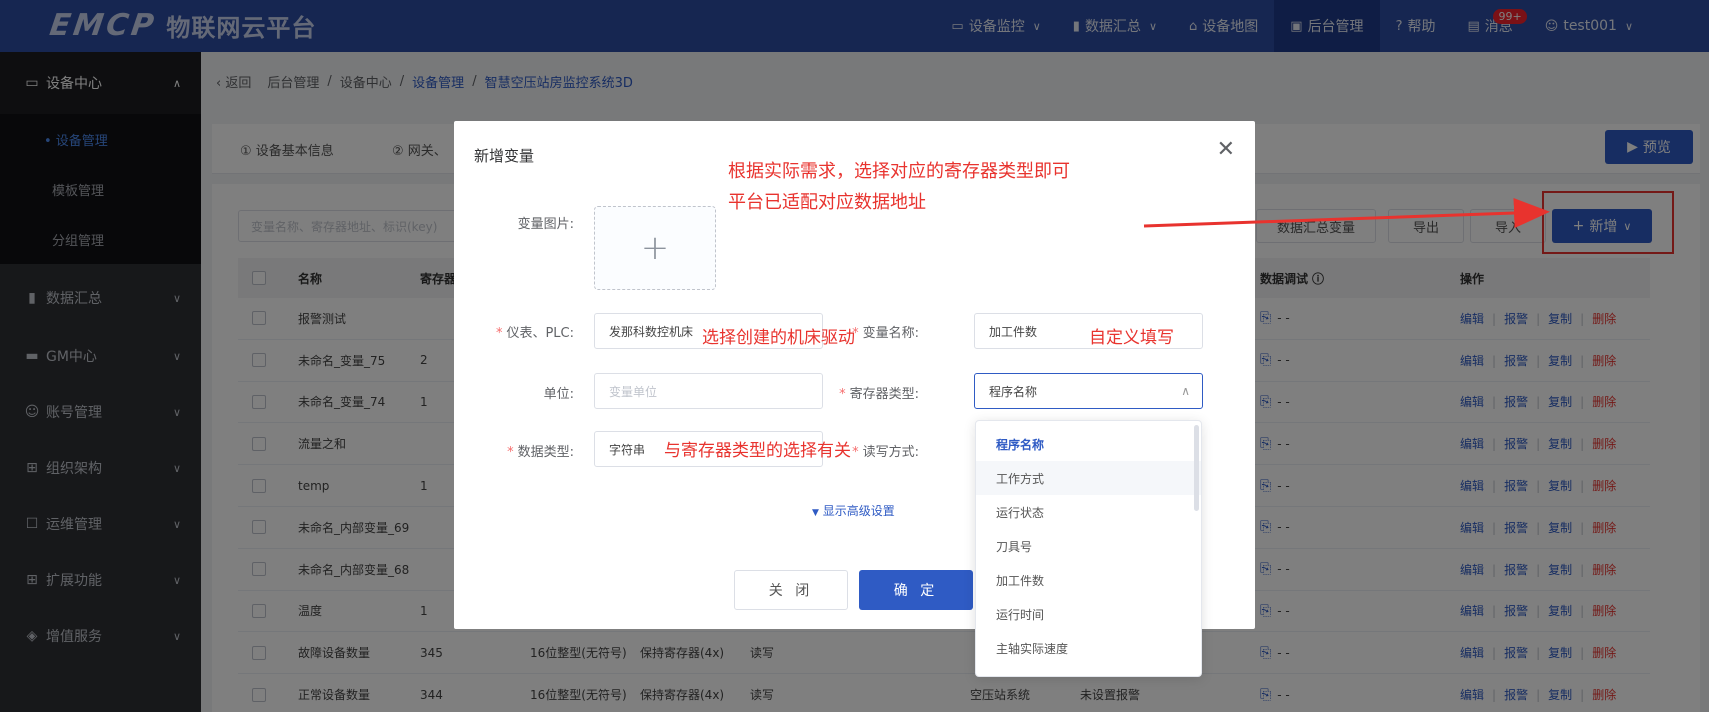 Image resolution: width=1709 pixels, height=712 pixels. I want to click on dropdown-option: 程序名称, so click(1088, 444).